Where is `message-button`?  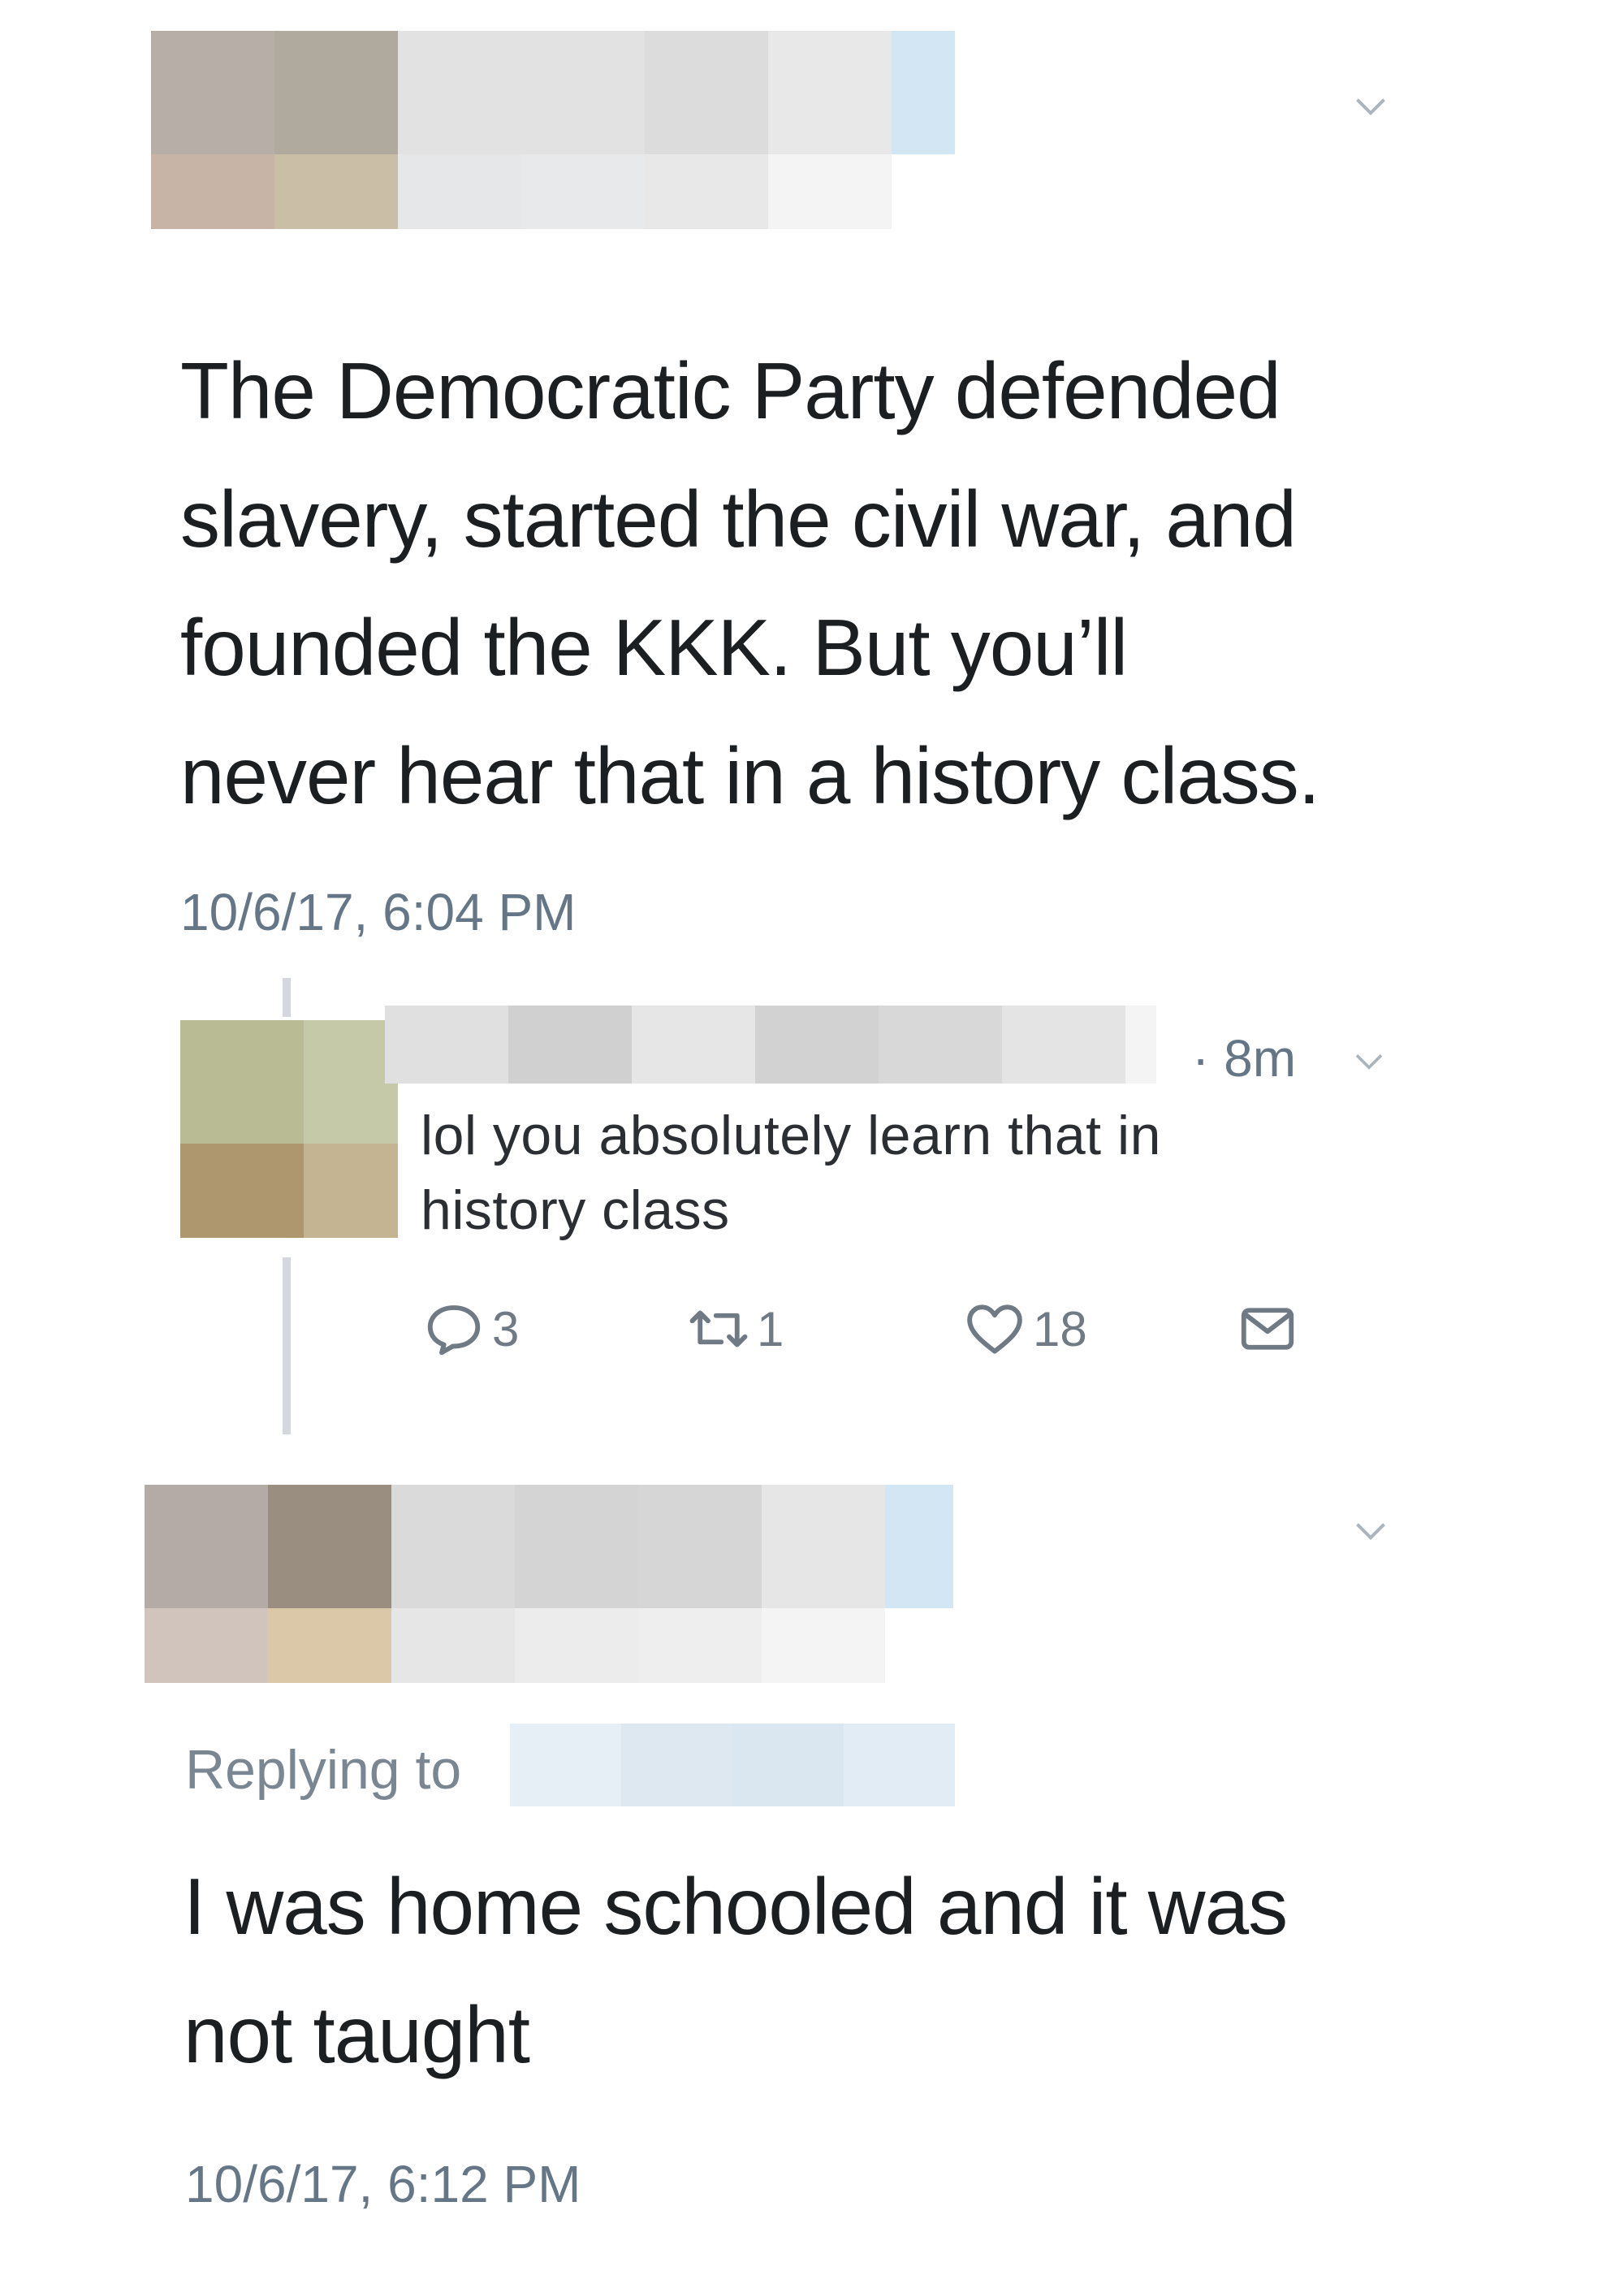 message-button is located at coordinates (1268, 1328).